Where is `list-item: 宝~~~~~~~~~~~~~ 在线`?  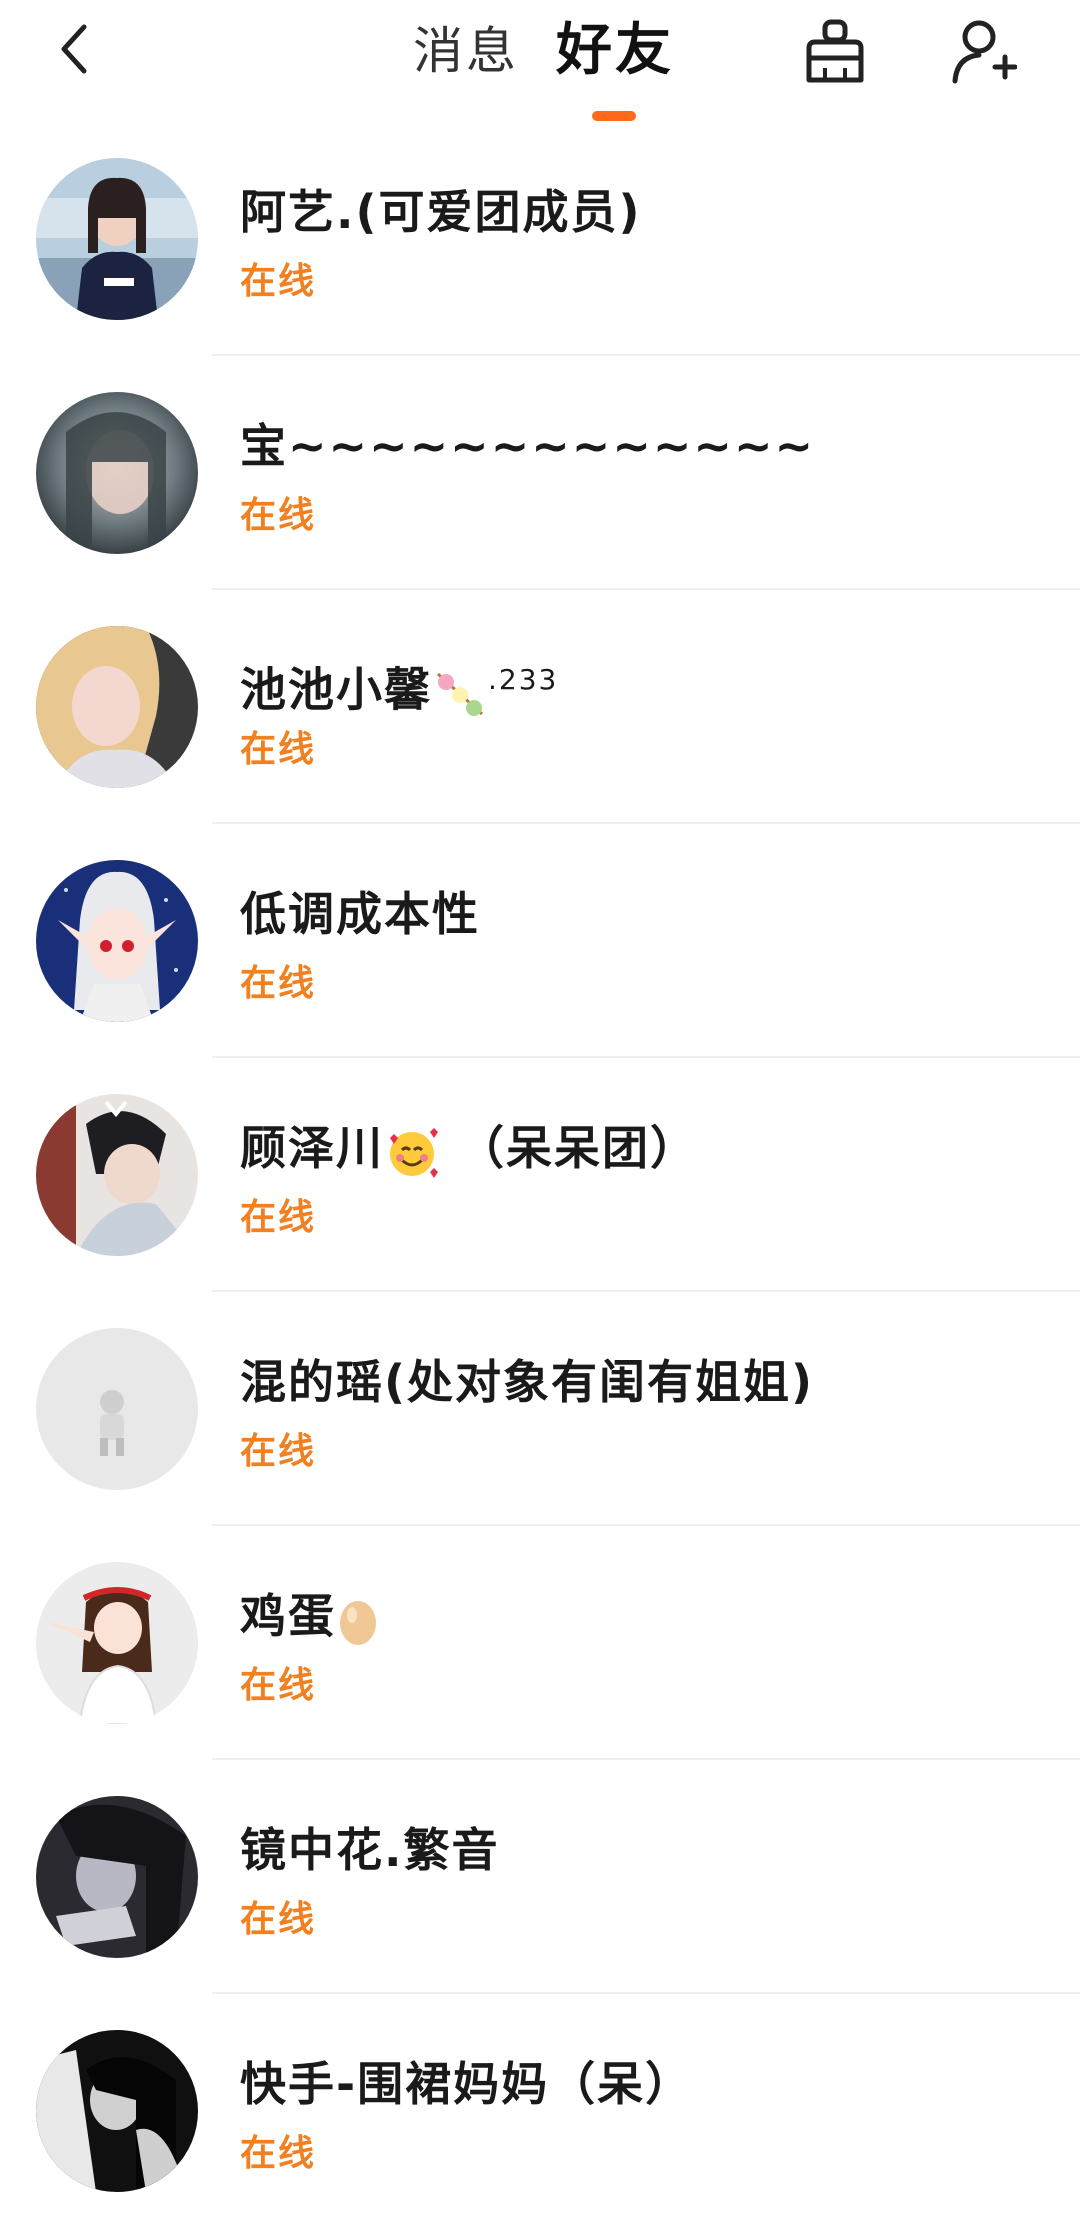
list-item: 宝~~~~~~~~~~~~~ 在线 is located at coordinates (540, 473).